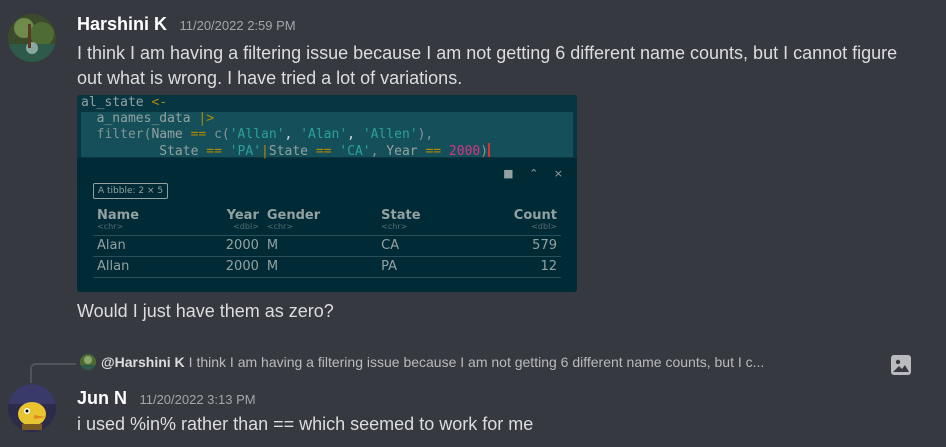  I want to click on chunk-toolbar: ■ ⌃ ×, so click(527, 173).